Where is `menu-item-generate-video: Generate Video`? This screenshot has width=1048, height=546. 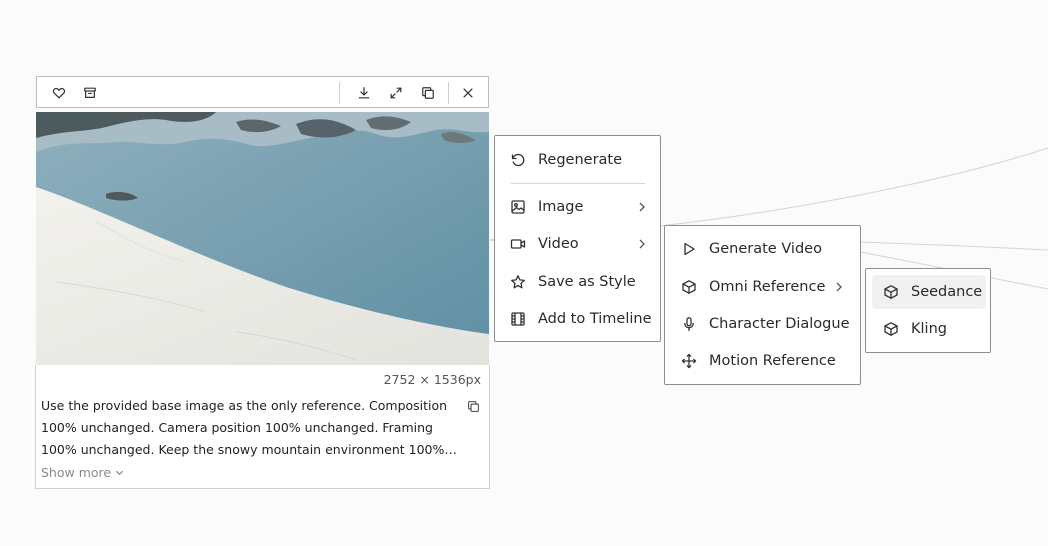 menu-item-generate-video: Generate Video is located at coordinates (765, 249).